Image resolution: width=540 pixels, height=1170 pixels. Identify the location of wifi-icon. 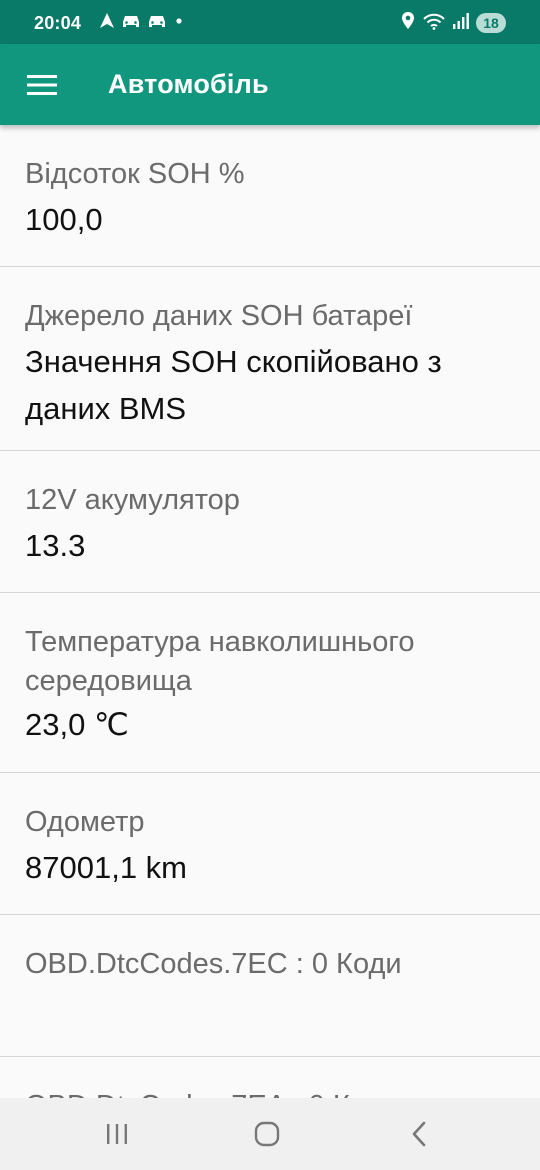
(434, 23).